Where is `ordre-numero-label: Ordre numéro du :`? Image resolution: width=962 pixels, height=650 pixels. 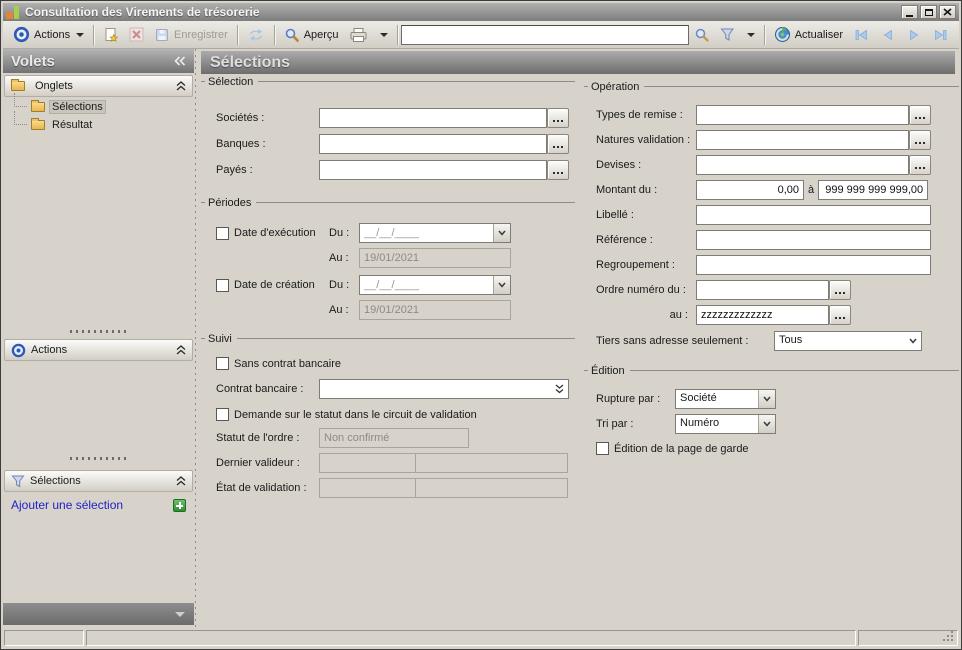
ordre-numero-label: Ordre numéro du : is located at coordinates (641, 290).